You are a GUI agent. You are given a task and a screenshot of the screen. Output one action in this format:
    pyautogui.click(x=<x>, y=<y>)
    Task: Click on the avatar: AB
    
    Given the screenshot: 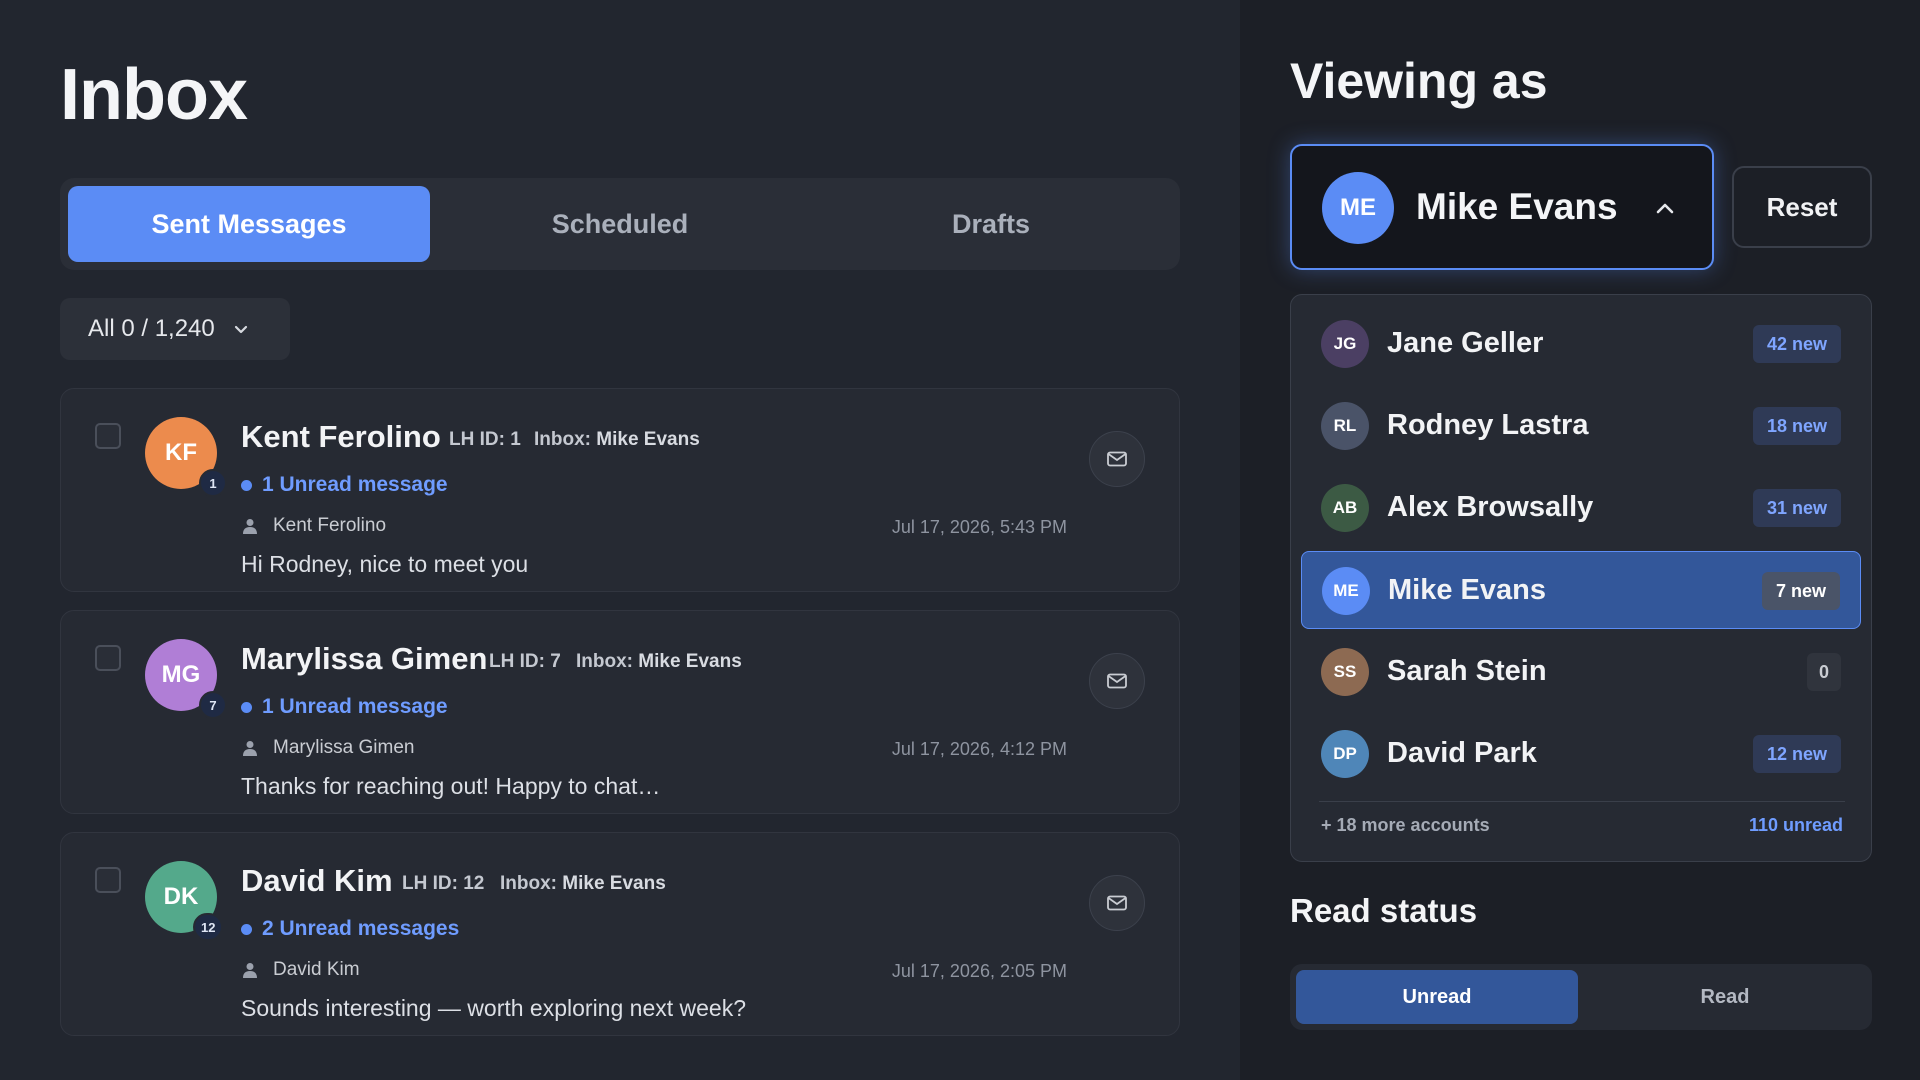 What is the action you would take?
    pyautogui.click(x=1345, y=508)
    